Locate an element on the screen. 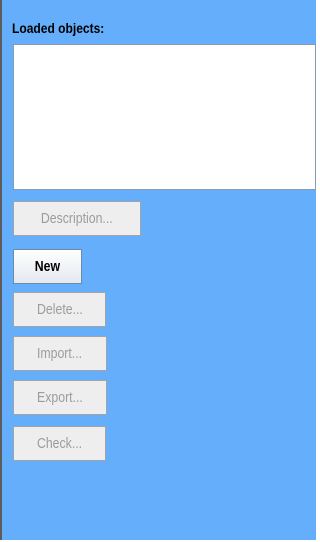  loaded-objects-label: Loaded objects: is located at coordinates (58, 28).